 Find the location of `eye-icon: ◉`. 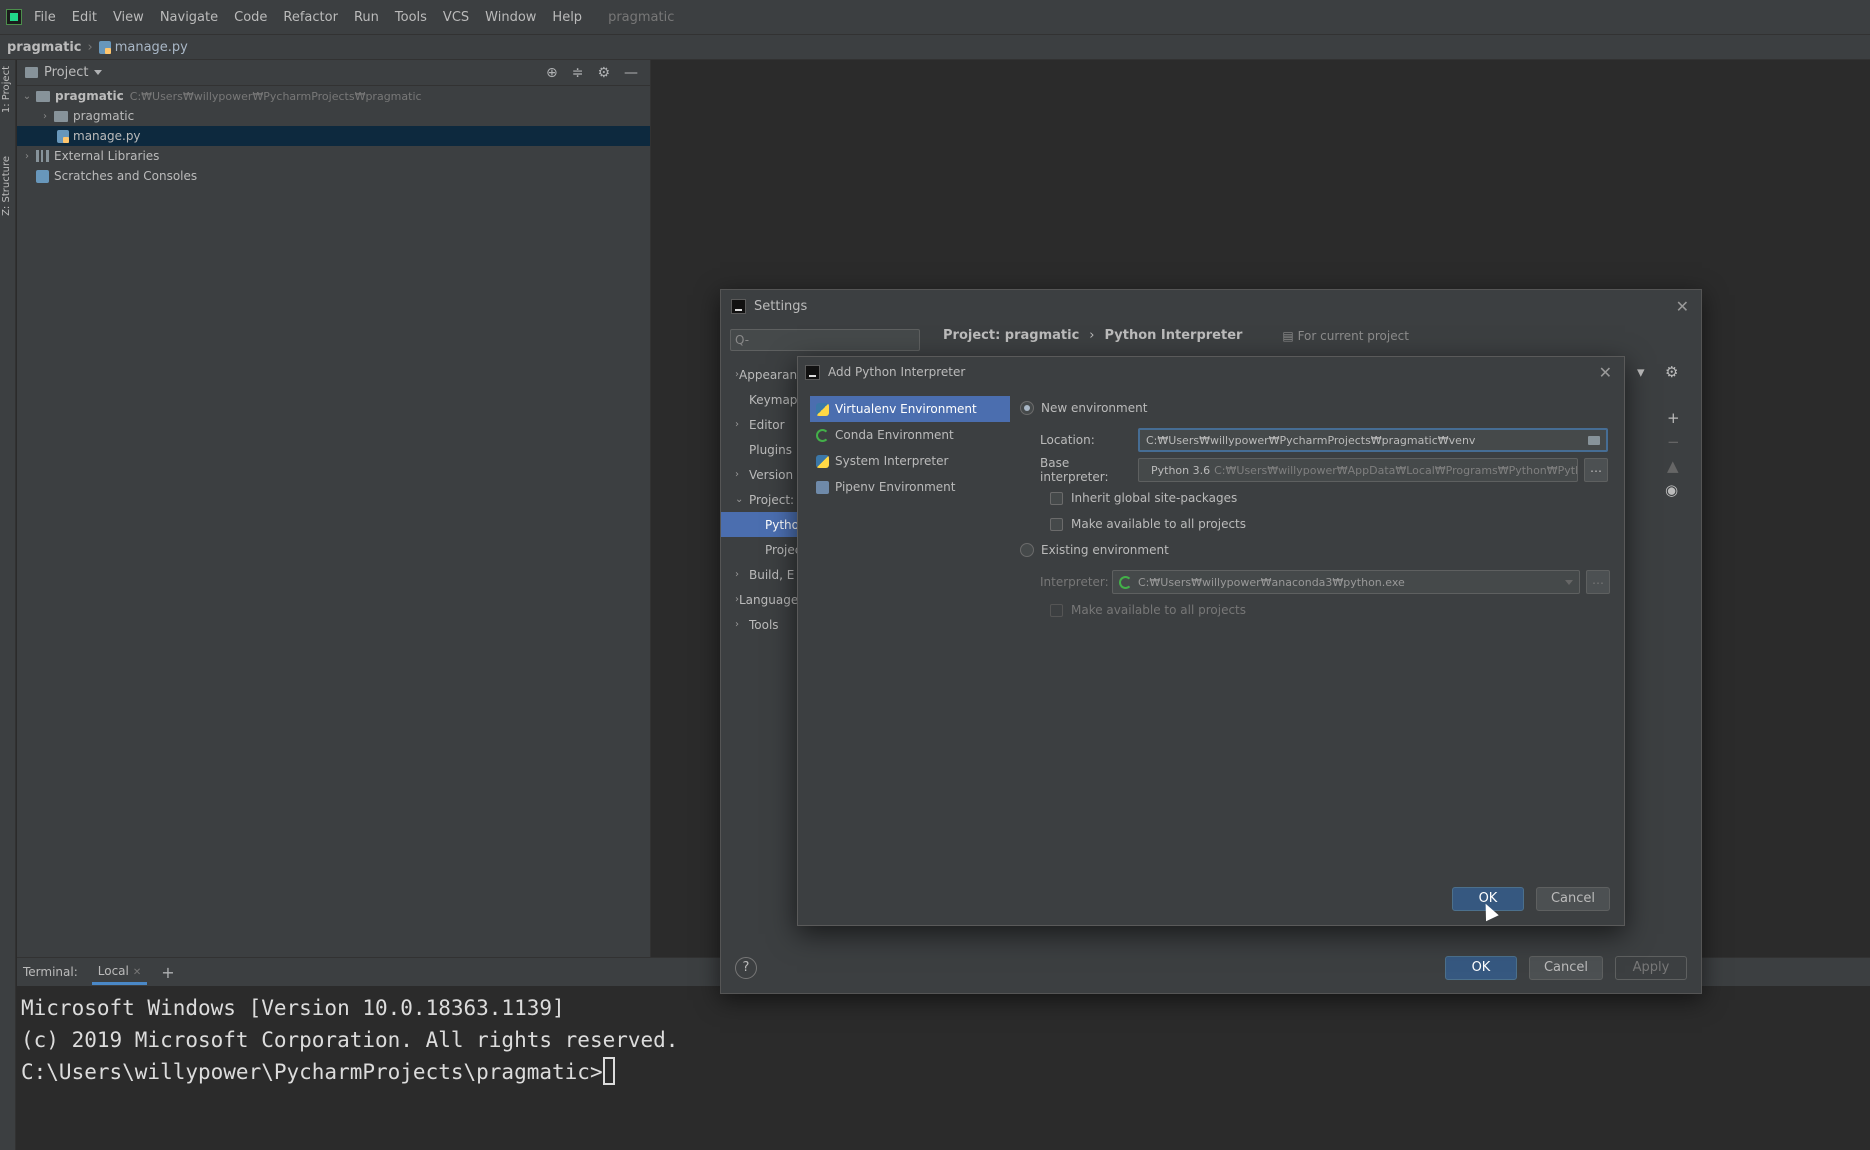

eye-icon: ◉ is located at coordinates (1671, 490).